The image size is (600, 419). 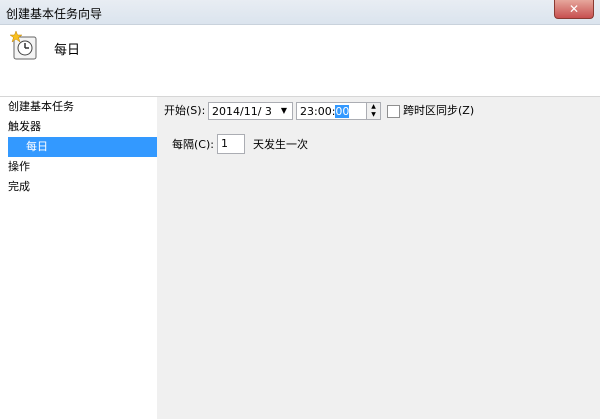 What do you see at coordinates (82, 167) in the screenshot?
I see `step-action: 操作` at bounding box center [82, 167].